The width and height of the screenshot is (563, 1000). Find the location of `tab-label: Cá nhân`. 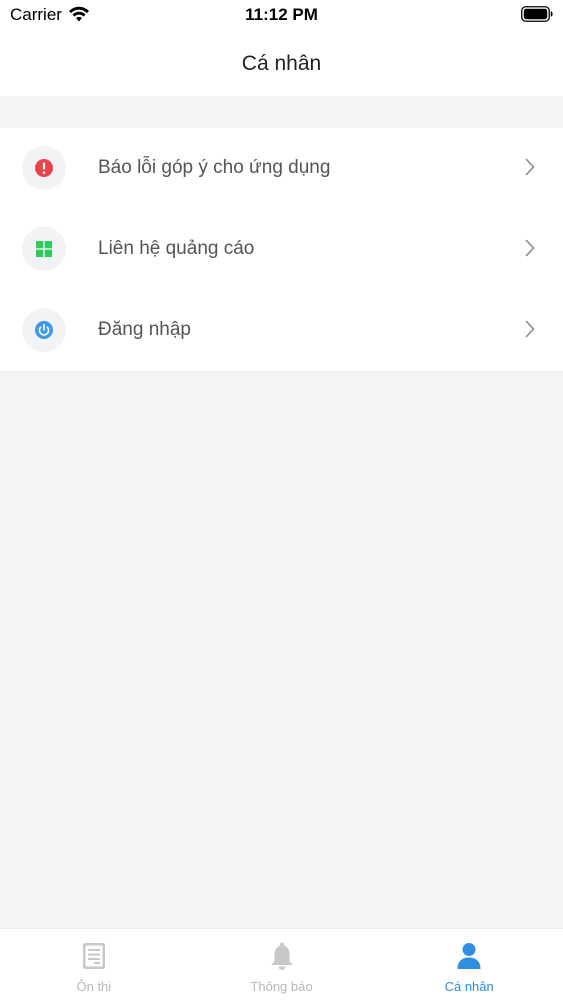

tab-label: Cá nhân is located at coordinates (469, 986).